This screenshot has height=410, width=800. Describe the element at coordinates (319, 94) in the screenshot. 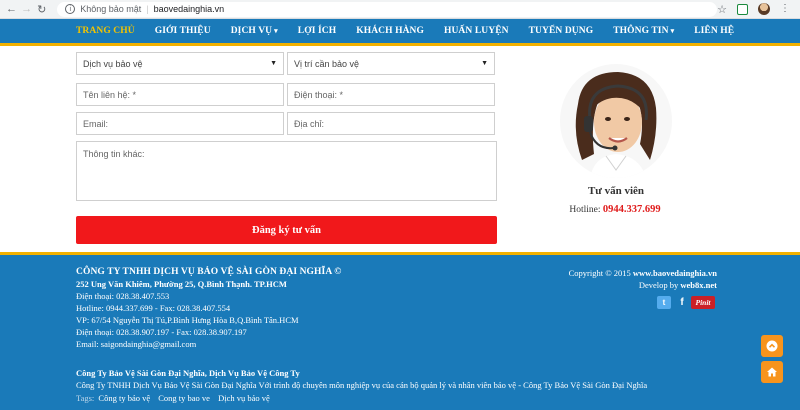

I see `phone-placeholder: Điện thoại: *` at that location.